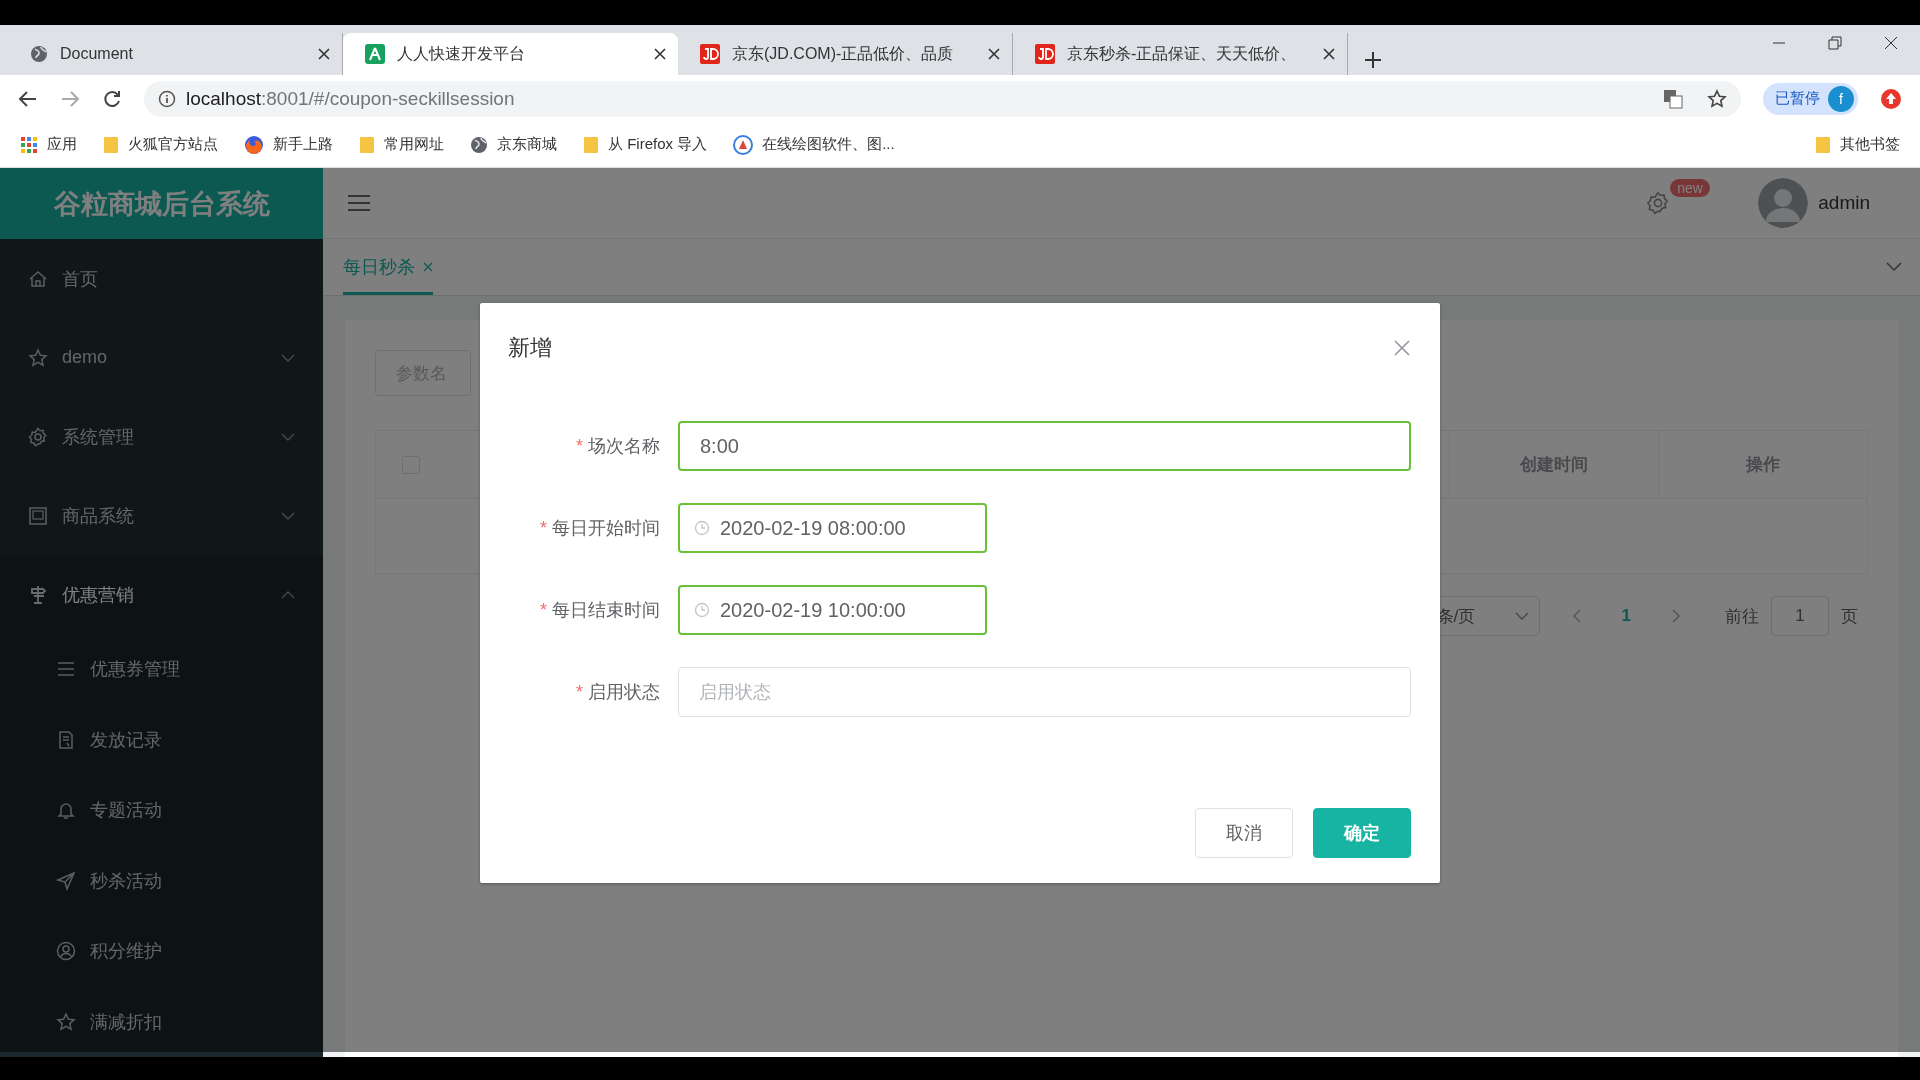 The image size is (1920, 1080). Describe the element at coordinates (606, 610) in the screenshot. I see `field-label: 每日结束时间` at that location.